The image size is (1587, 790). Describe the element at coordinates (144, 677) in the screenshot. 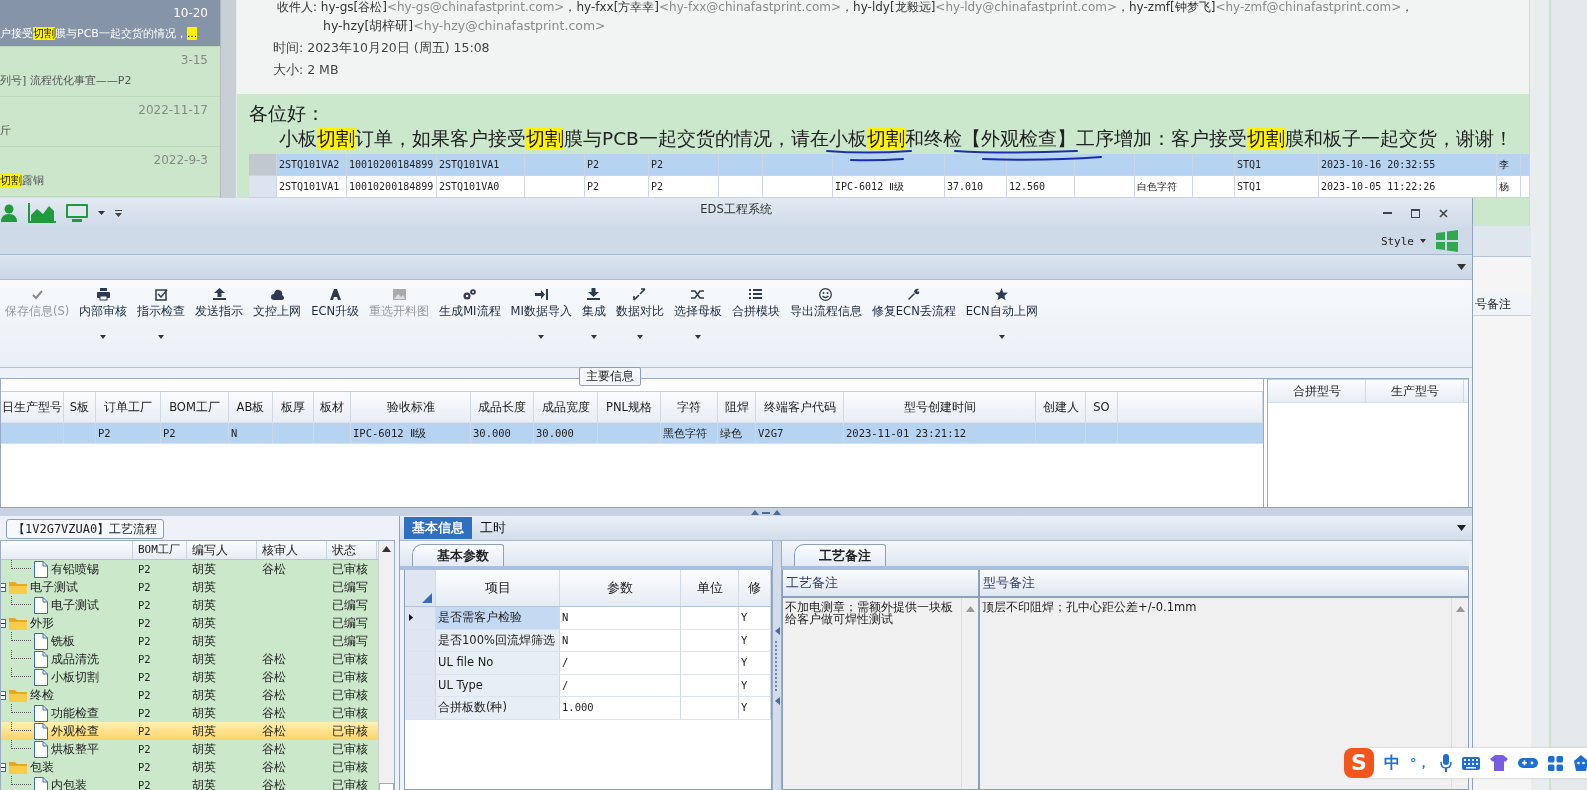

I see `table-cell-text: P2` at that location.